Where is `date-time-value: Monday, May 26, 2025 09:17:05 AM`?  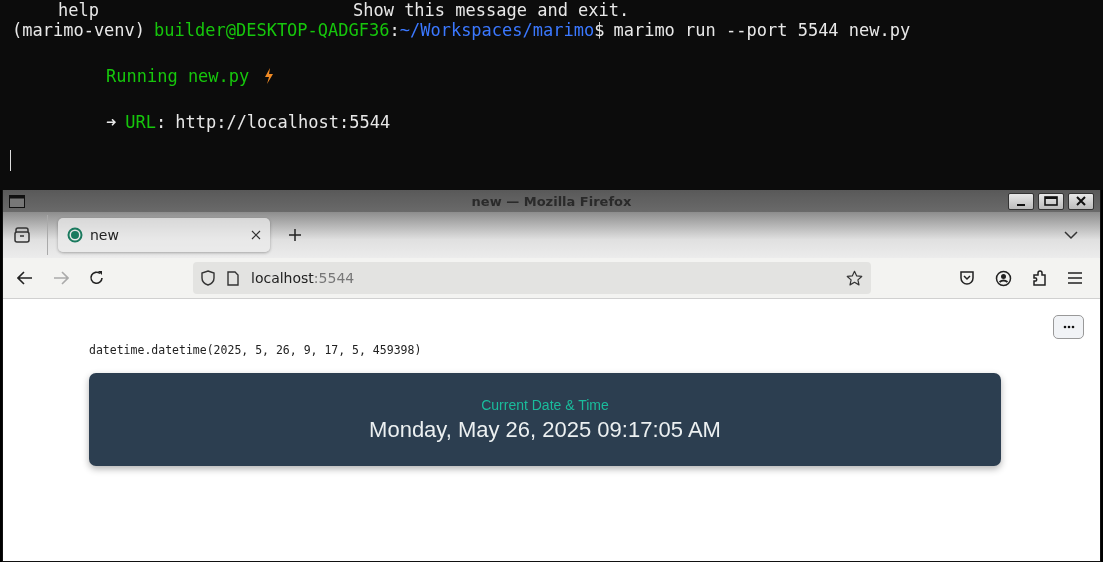
date-time-value: Monday, May 26, 2025 09:17:05 AM is located at coordinates (545, 429).